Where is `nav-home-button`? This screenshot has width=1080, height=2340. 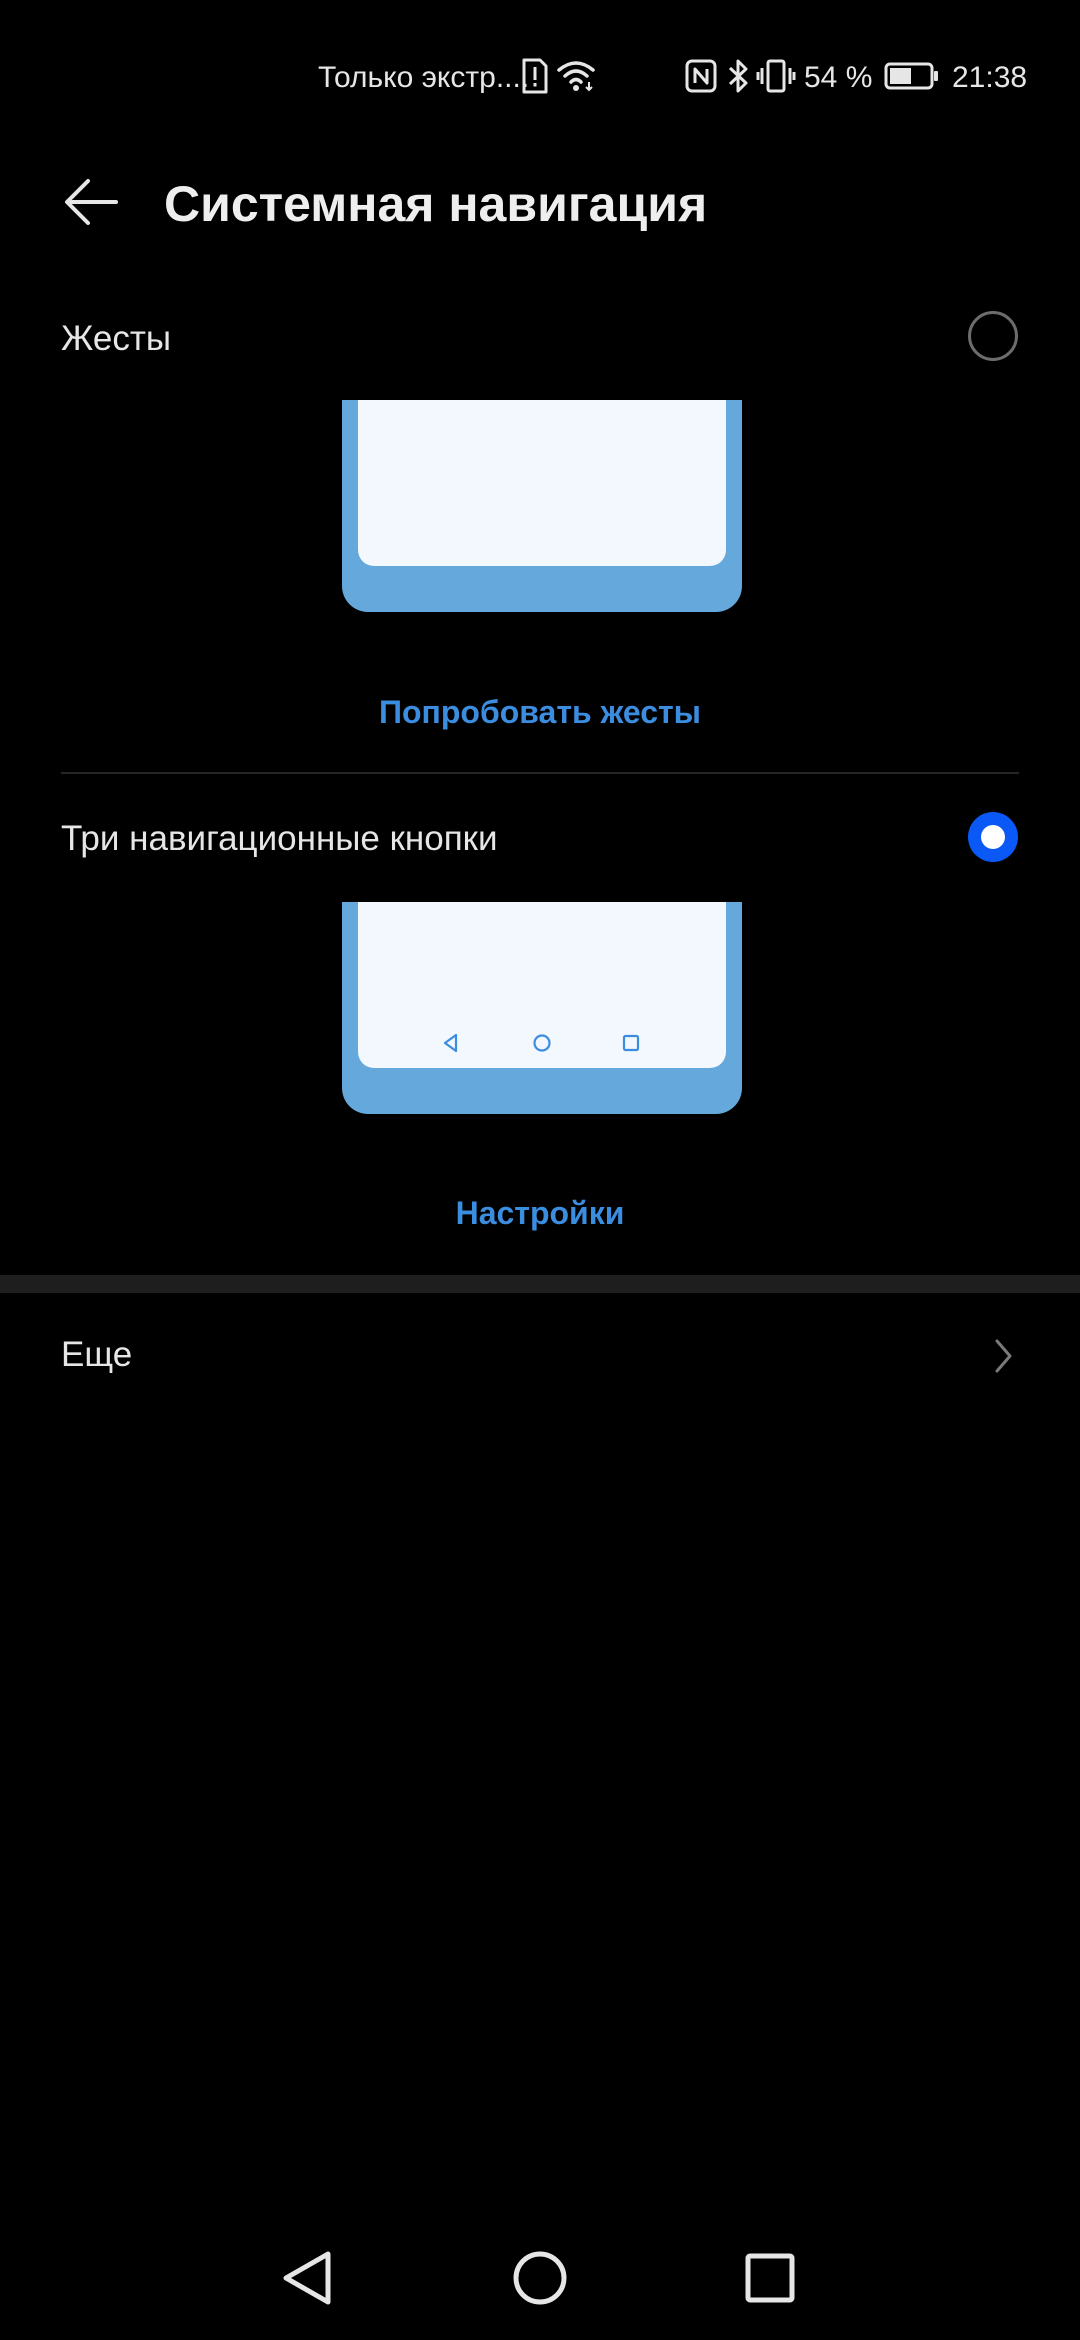
nav-home-button is located at coordinates (540, 2280).